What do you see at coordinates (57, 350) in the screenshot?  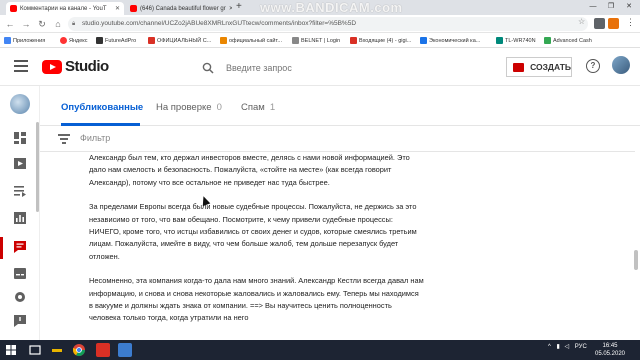 I see `explorer-folder-icon: ▬` at bounding box center [57, 350].